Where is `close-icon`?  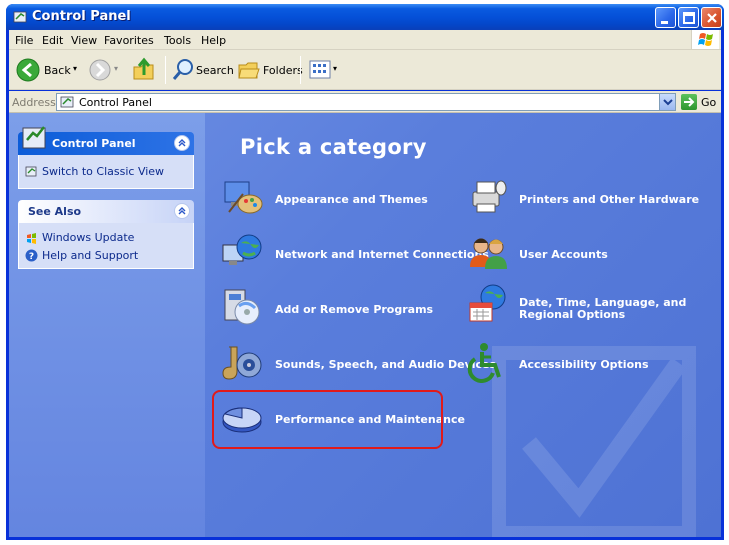 close-icon is located at coordinates (712, 18).